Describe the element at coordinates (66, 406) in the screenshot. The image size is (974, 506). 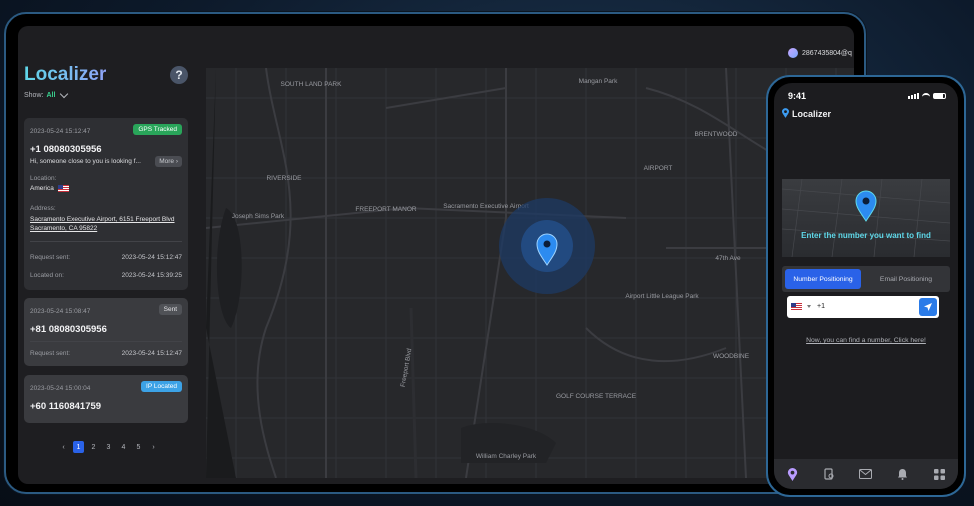
I see `card-phone-number: +60 1160841759` at that location.